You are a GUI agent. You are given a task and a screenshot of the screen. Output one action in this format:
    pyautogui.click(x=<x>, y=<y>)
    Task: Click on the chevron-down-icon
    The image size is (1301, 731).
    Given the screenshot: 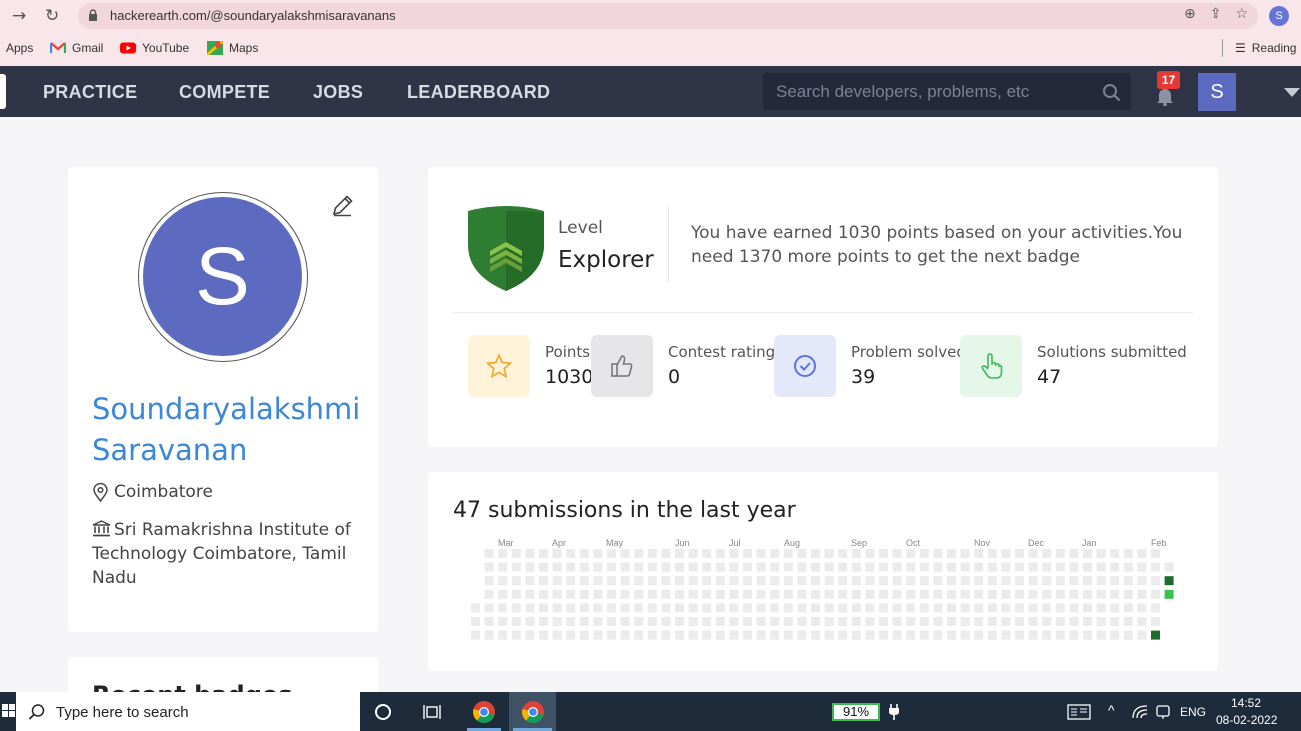 What is the action you would take?
    pyautogui.click(x=1292, y=92)
    